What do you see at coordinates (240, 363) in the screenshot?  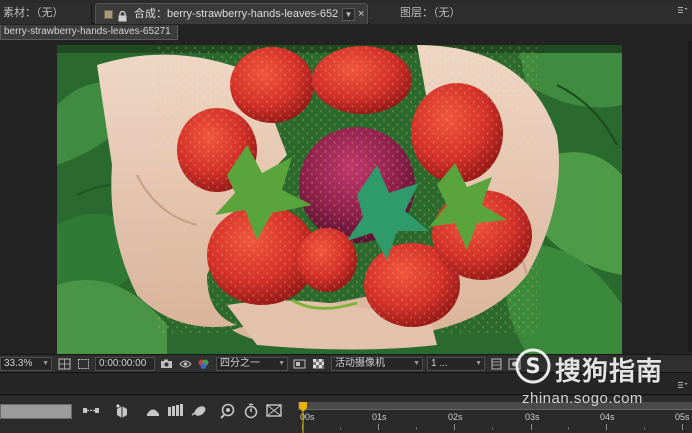 I see `resolution-value: 四分之一` at bounding box center [240, 363].